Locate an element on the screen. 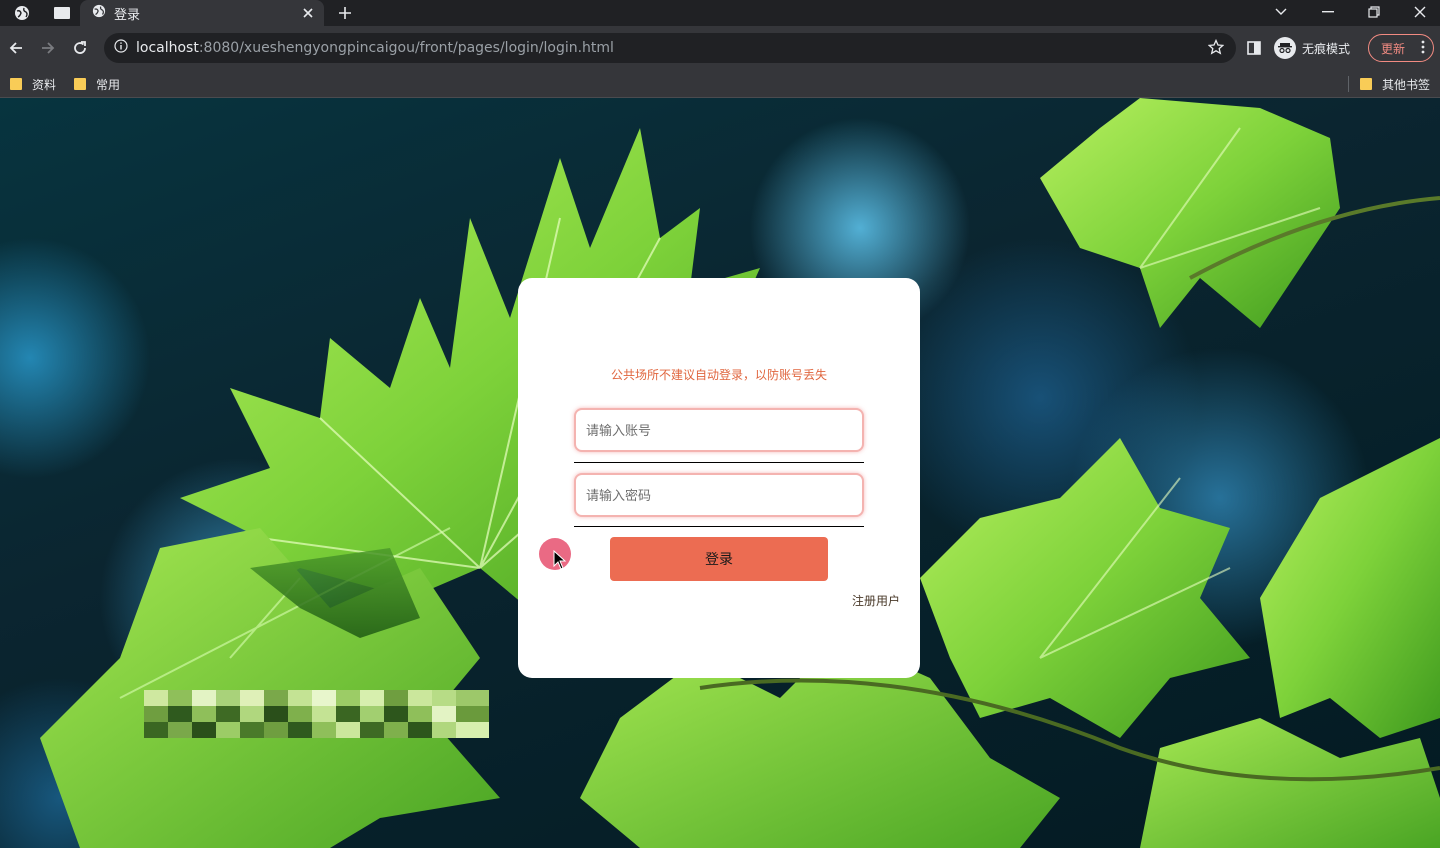 Image resolution: width=1440 pixels, height=848 pixels. close-icon is located at coordinates (308, 13).